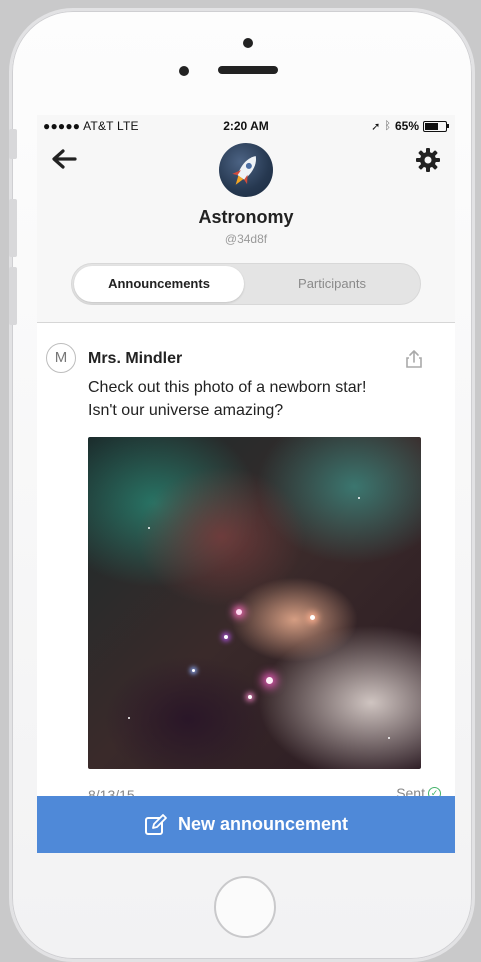  I want to click on battery-icon, so click(436, 126).